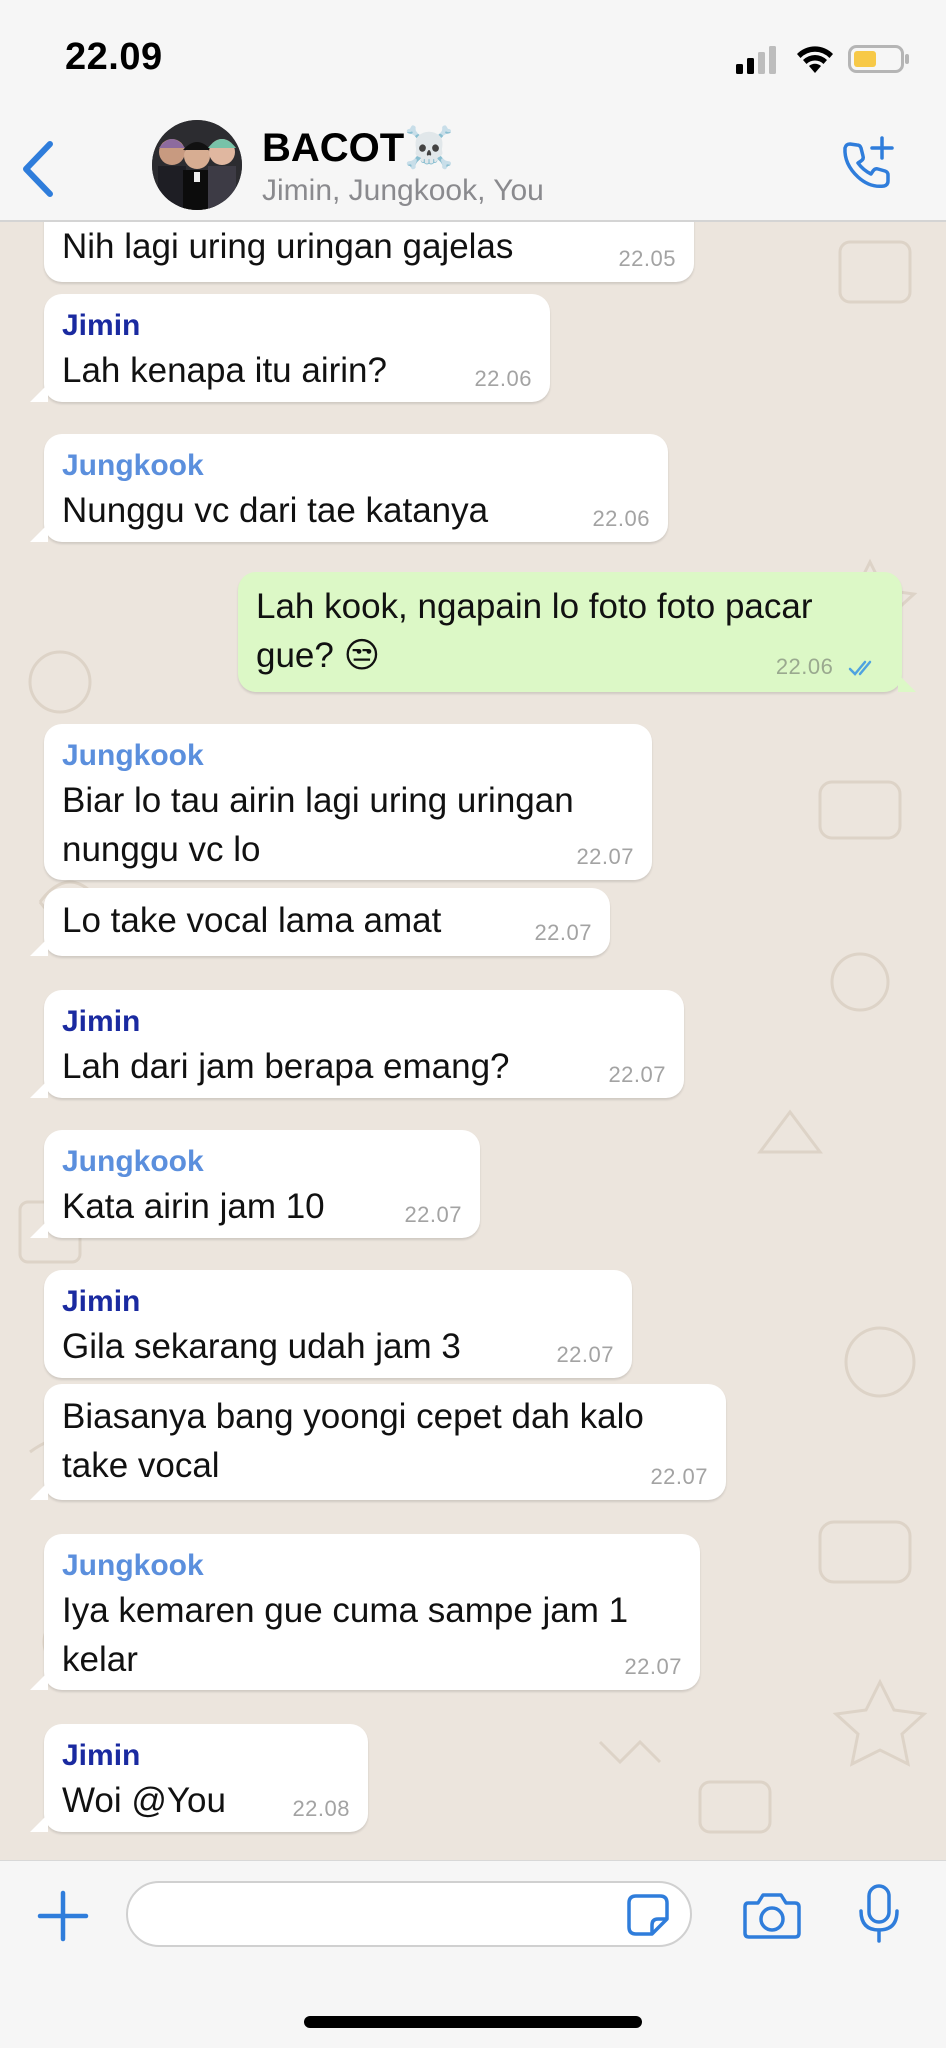 The image size is (946, 2048). What do you see at coordinates (63, 1916) in the screenshot?
I see `attach-plus-icon` at bounding box center [63, 1916].